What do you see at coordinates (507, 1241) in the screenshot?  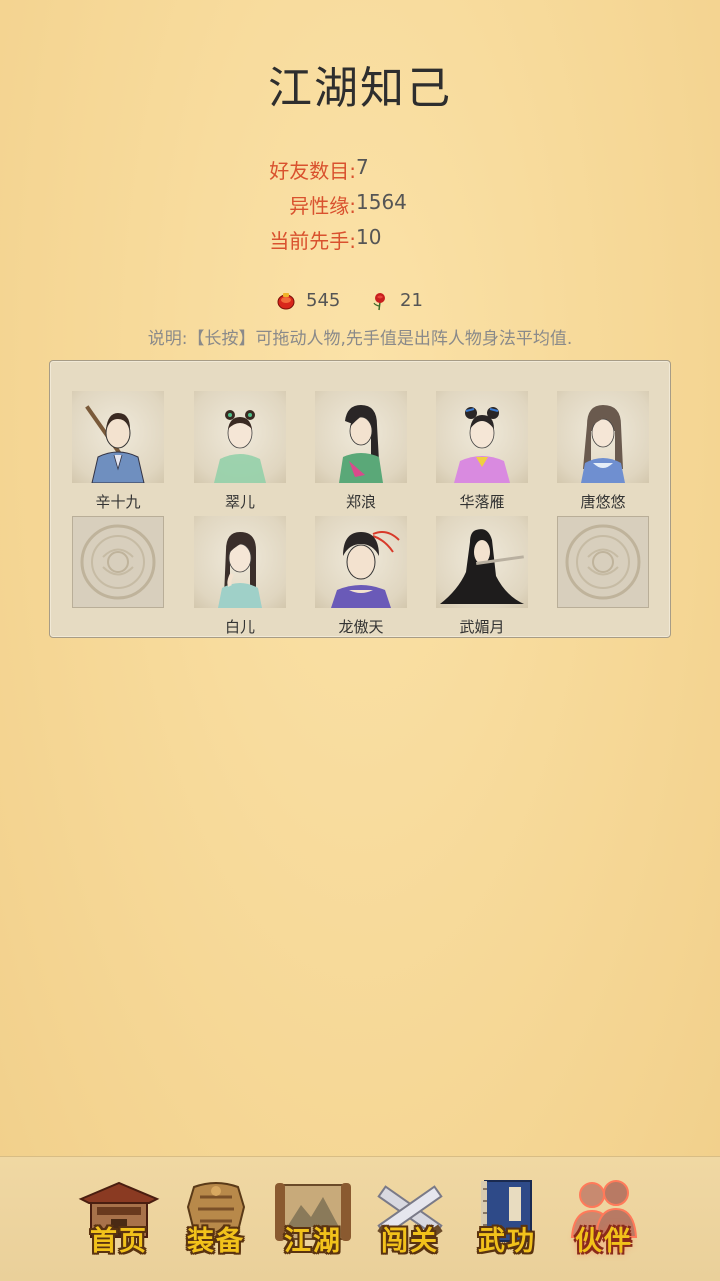 I see `nav-martial-arts-label: 武功` at bounding box center [507, 1241].